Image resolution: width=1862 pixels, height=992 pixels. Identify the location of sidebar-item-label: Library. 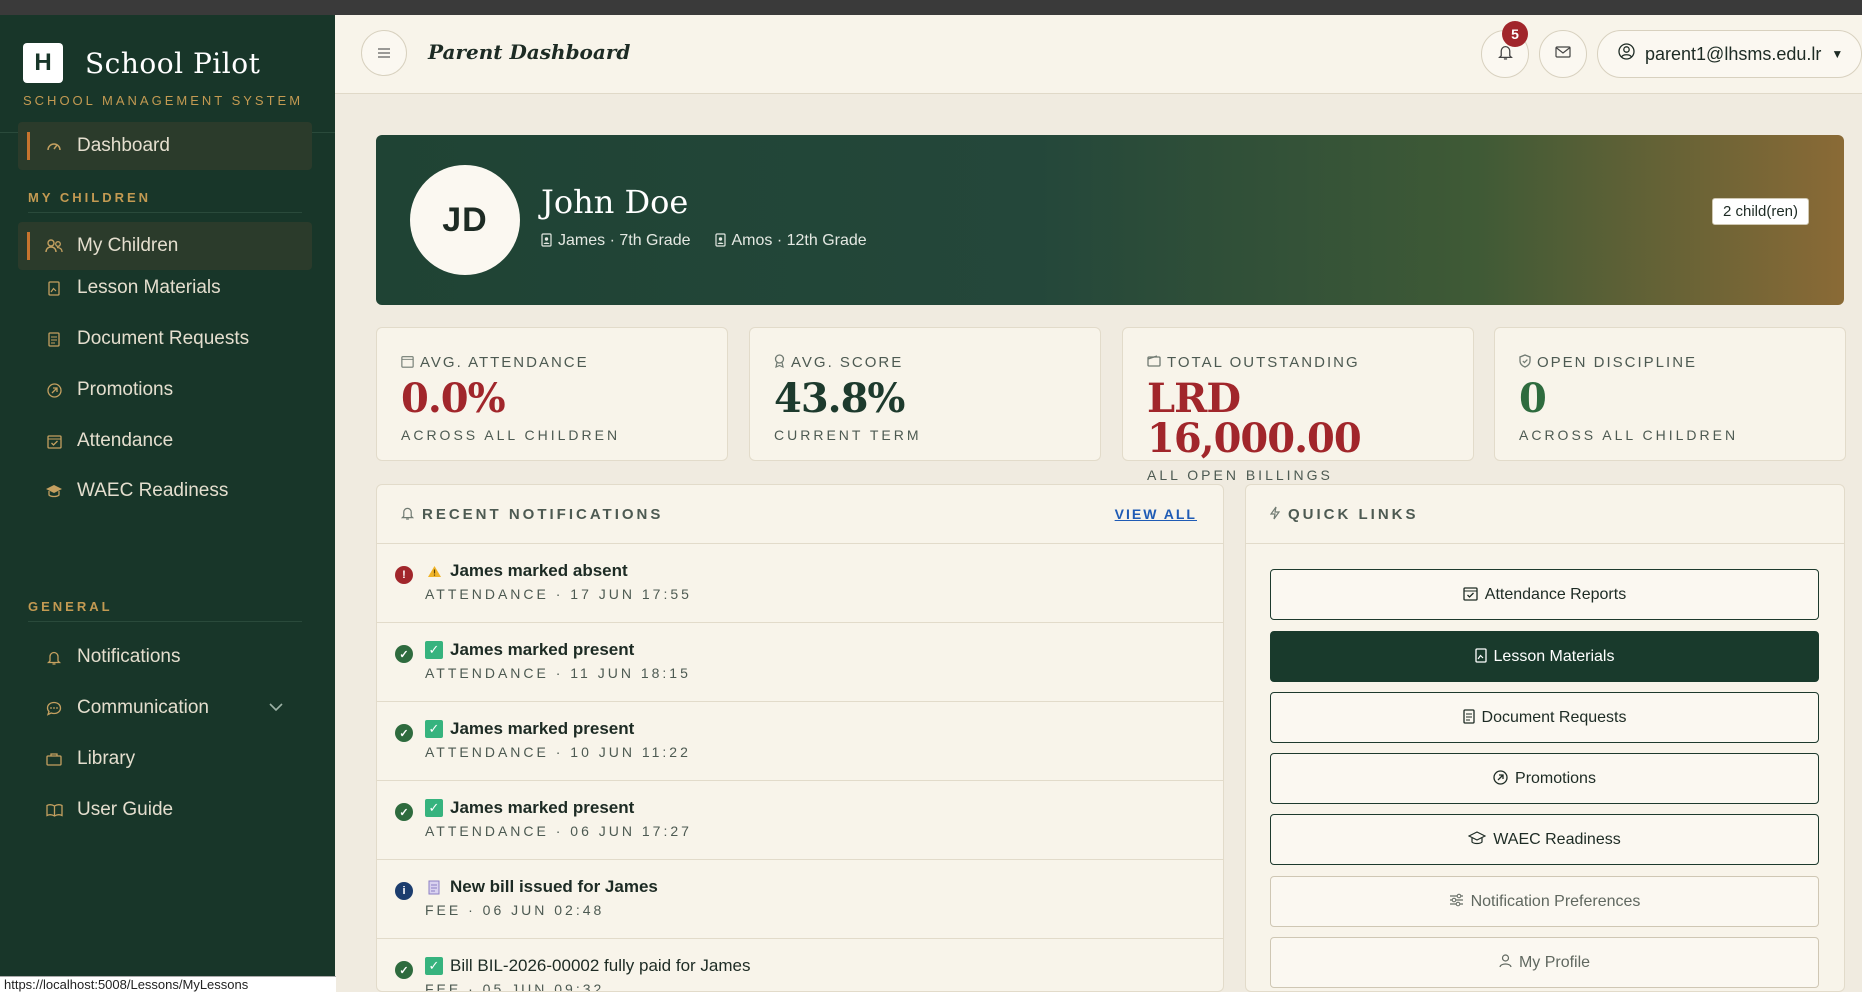
(106, 758).